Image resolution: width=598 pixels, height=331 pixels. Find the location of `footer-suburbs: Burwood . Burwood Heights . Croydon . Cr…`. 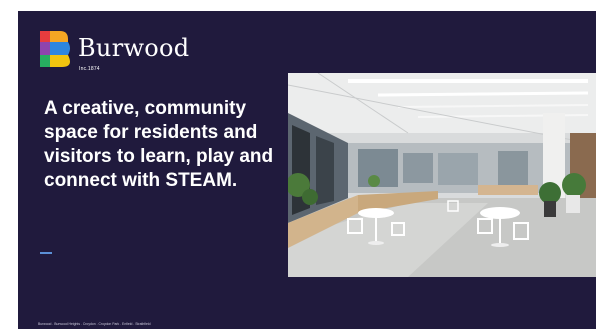

footer-suburbs: Burwood . Burwood Heights . Croydon . Cr… is located at coordinates (94, 324).